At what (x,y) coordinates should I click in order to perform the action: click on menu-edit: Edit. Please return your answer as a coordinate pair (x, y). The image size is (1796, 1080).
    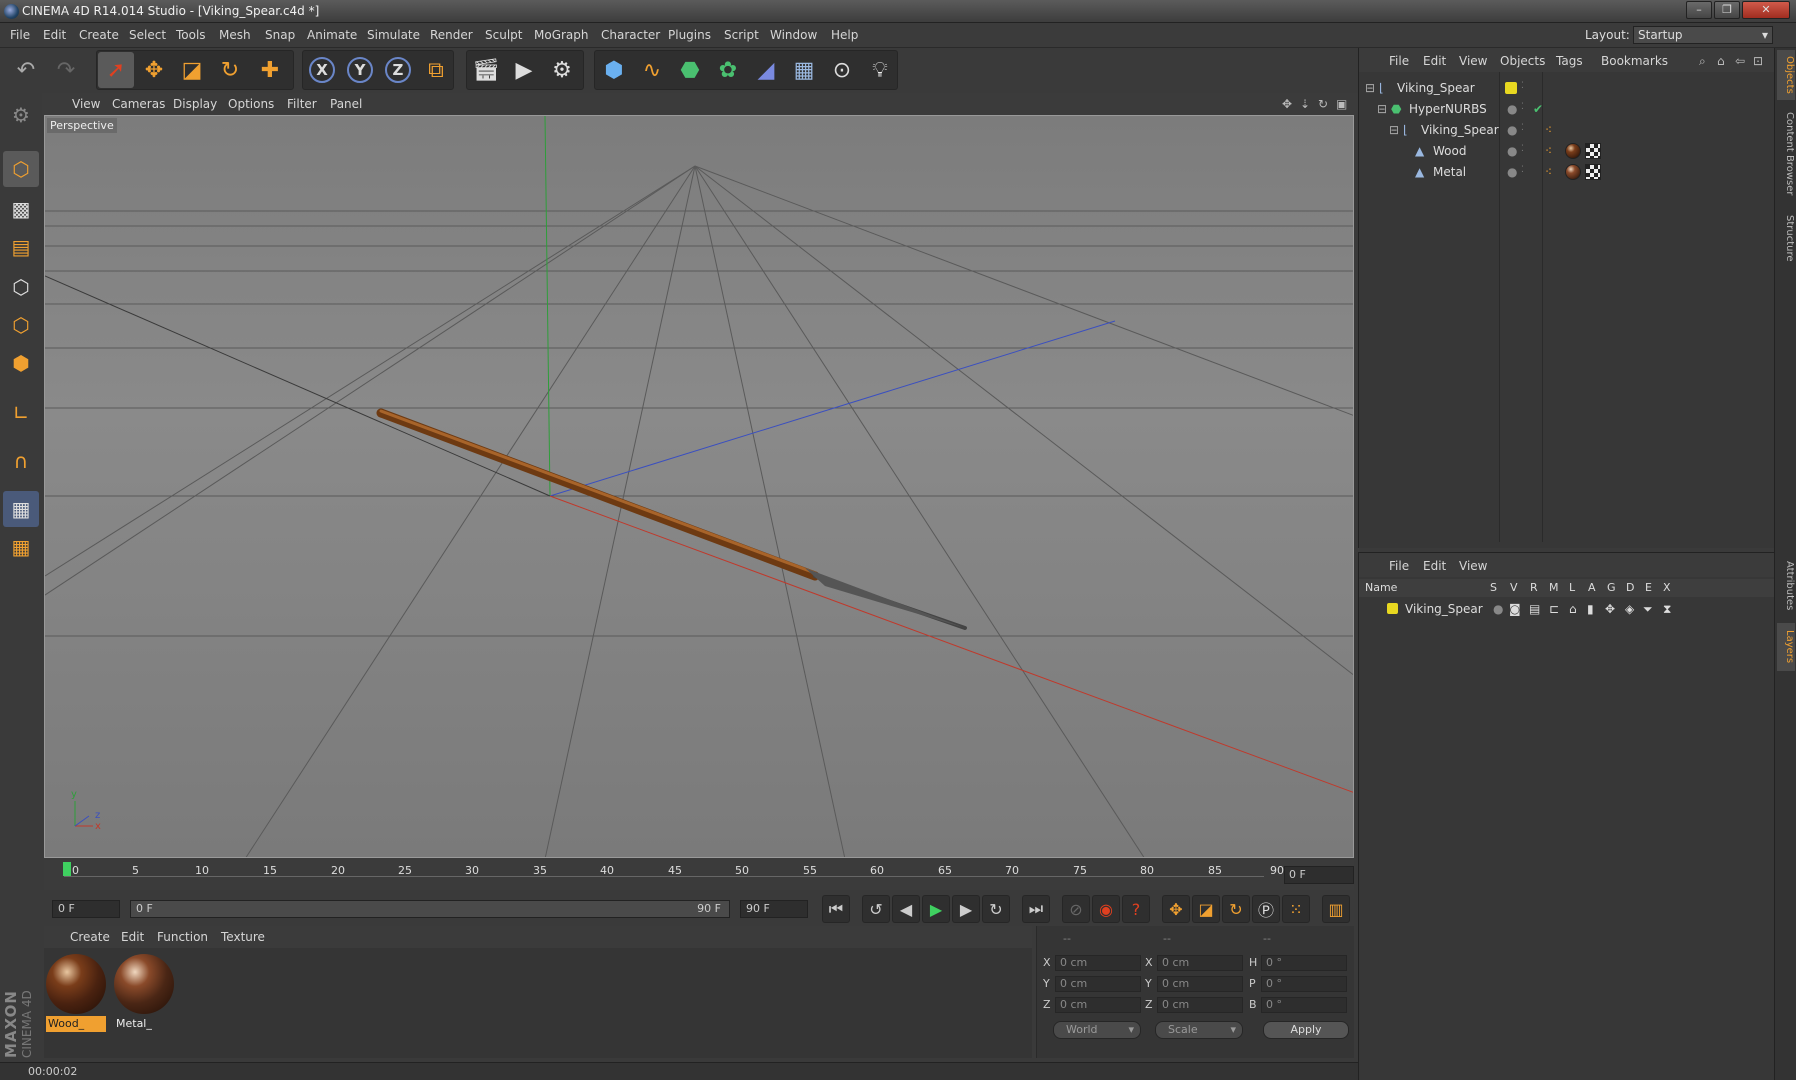
    Looking at the image, I should click on (54, 35).